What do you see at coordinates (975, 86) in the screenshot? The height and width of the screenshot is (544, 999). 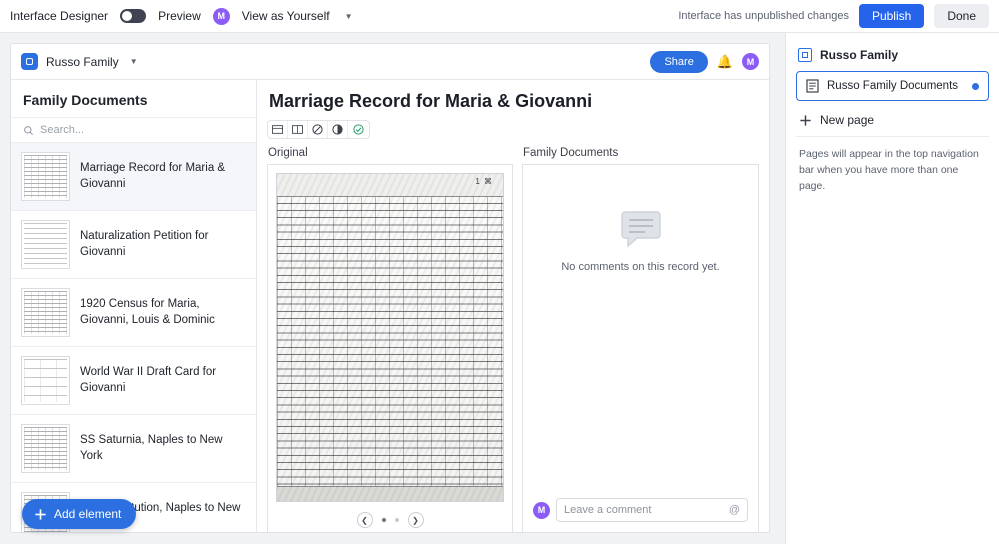 I see `active-indicator-dot` at bounding box center [975, 86].